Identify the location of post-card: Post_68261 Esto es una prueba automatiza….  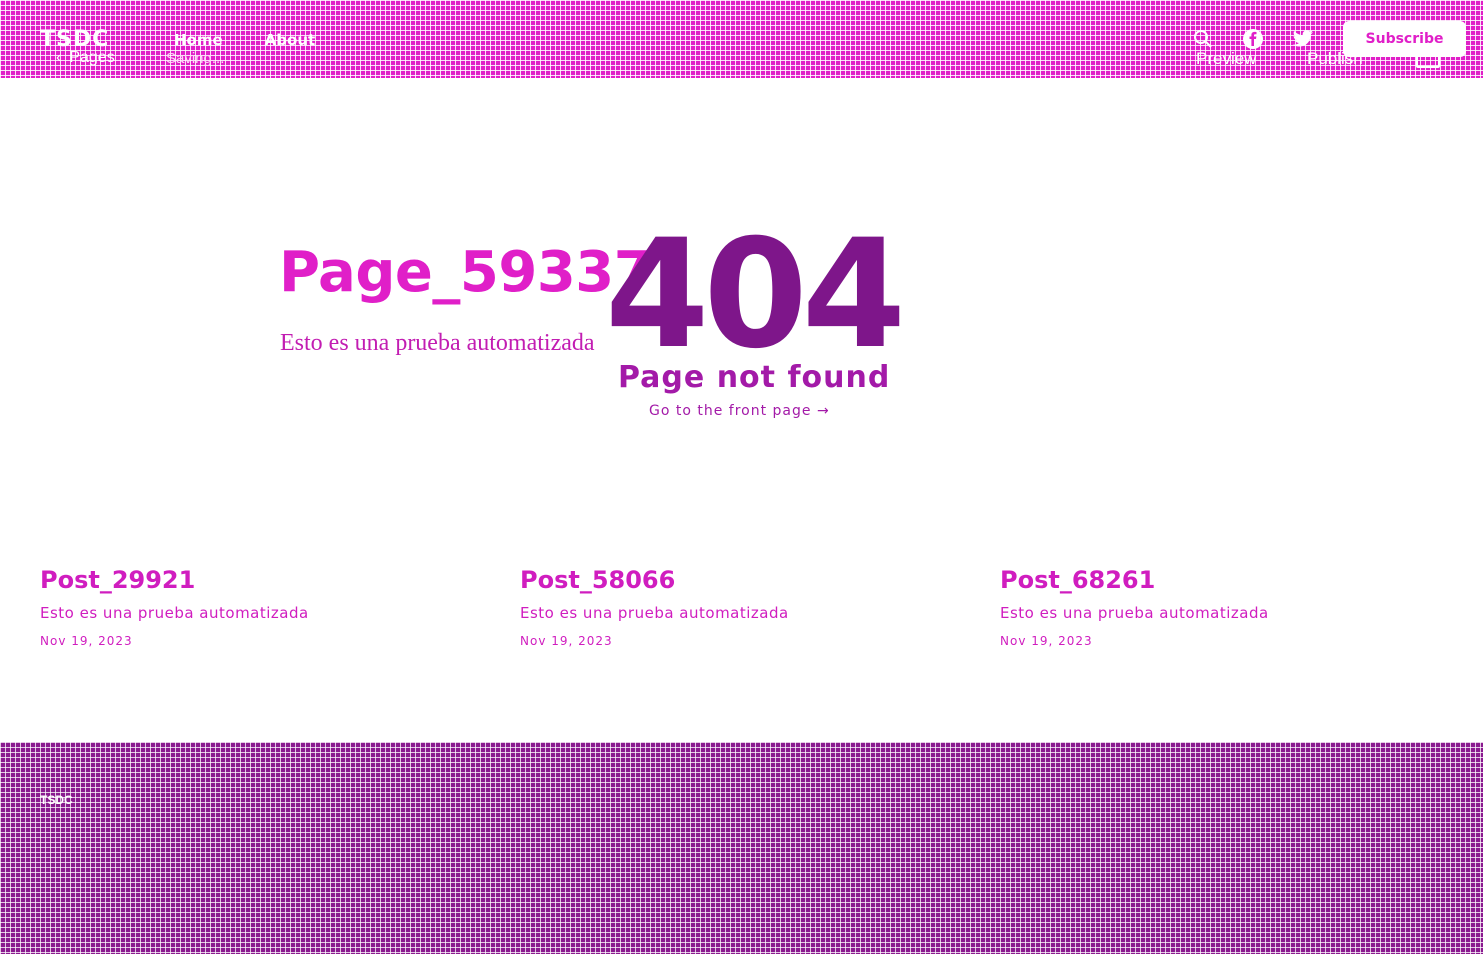
(1230, 607).